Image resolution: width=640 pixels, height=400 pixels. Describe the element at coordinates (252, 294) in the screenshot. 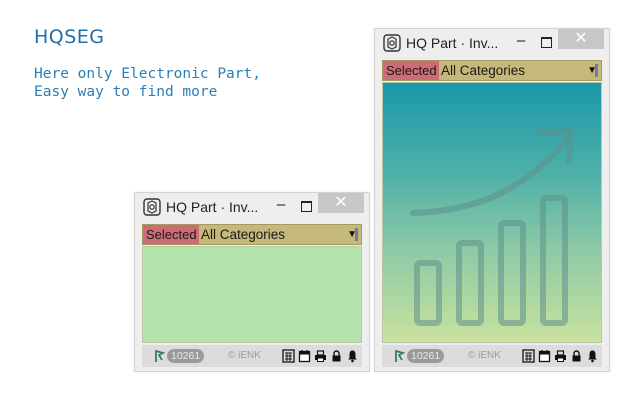

I see `content-area` at that location.